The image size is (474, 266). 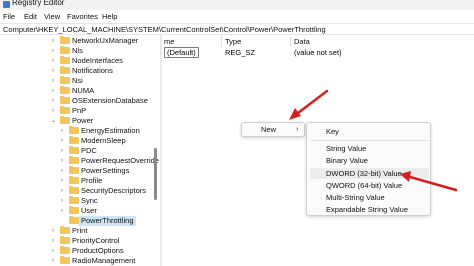 What do you see at coordinates (76, 230) in the screenshot?
I see `tree-item-print: › Print` at bounding box center [76, 230].